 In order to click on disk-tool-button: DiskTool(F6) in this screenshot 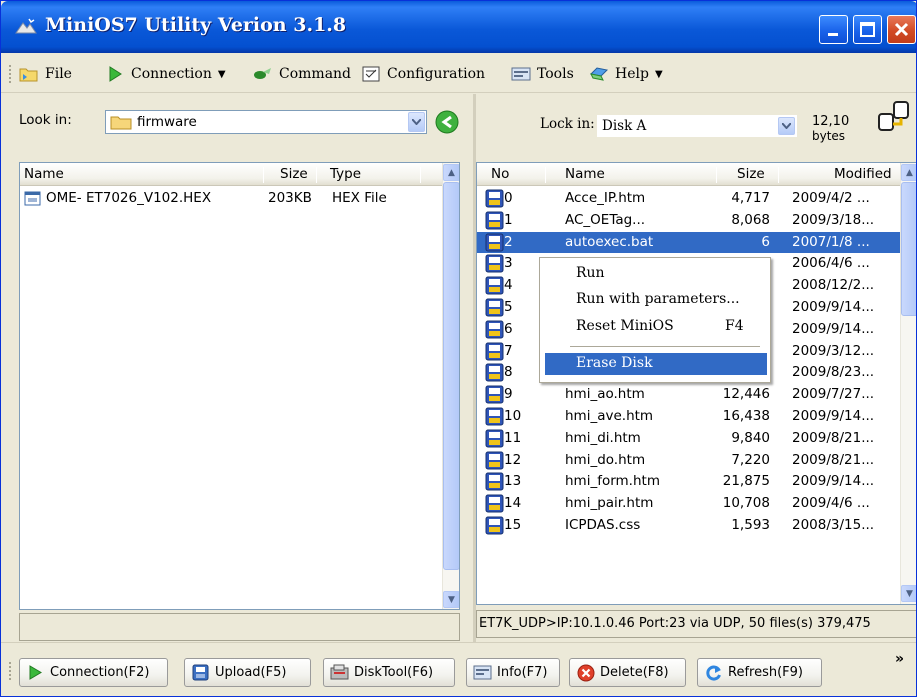, I will do `click(389, 672)`.